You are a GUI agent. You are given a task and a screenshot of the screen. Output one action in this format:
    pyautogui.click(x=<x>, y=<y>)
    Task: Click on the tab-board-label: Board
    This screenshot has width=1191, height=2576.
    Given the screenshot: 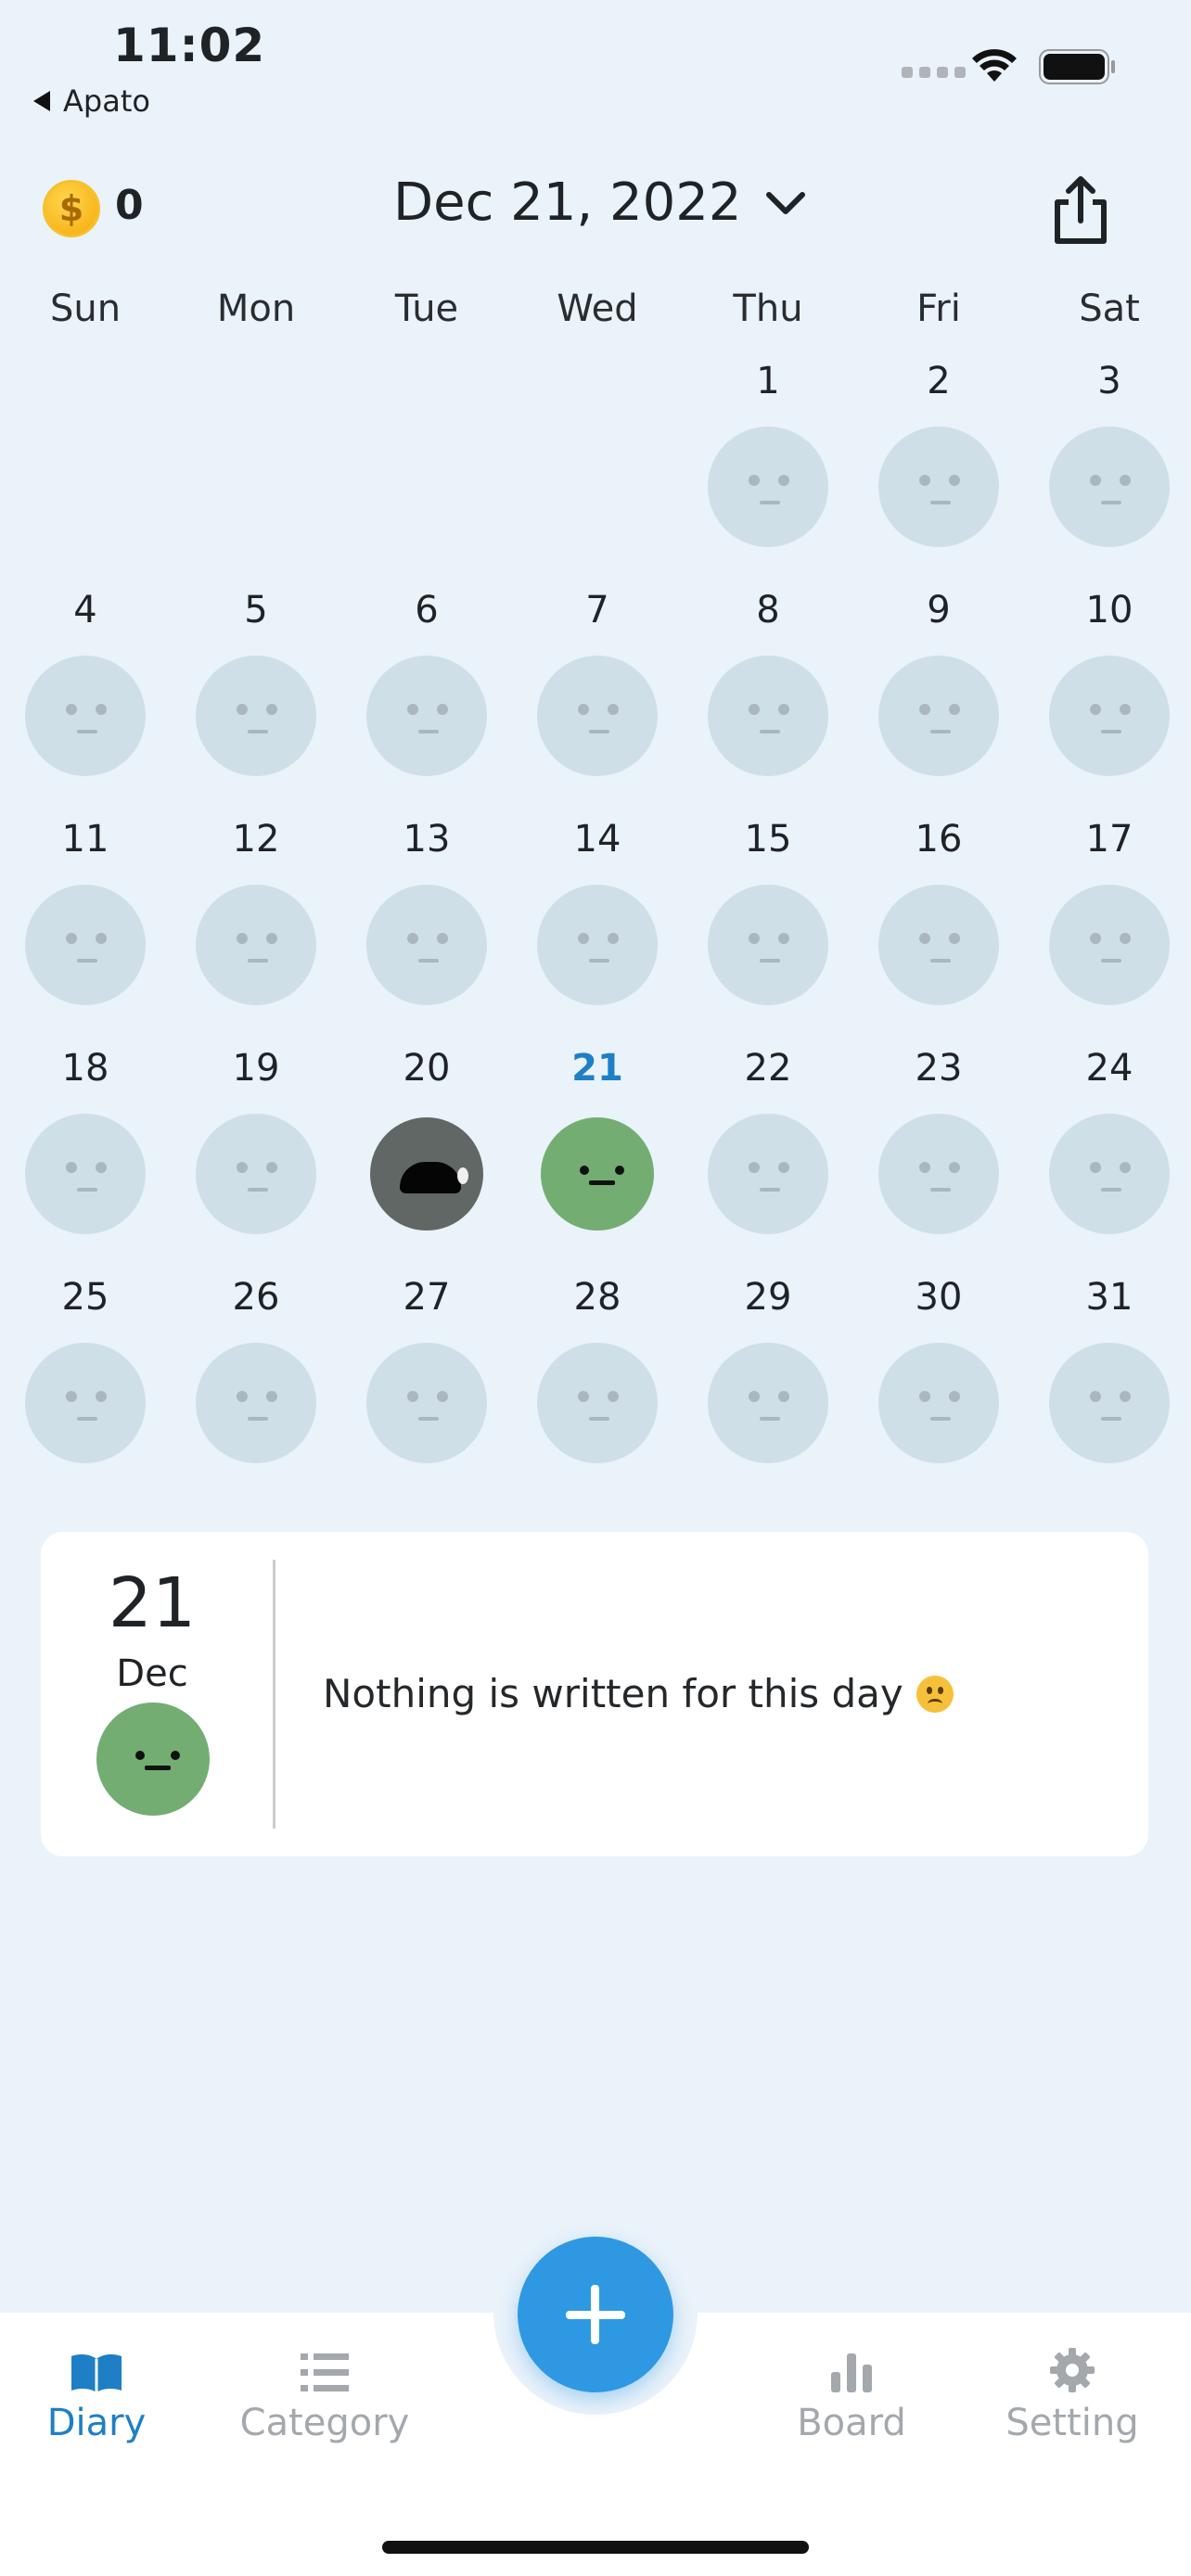 What is the action you would take?
    pyautogui.click(x=851, y=2423)
    